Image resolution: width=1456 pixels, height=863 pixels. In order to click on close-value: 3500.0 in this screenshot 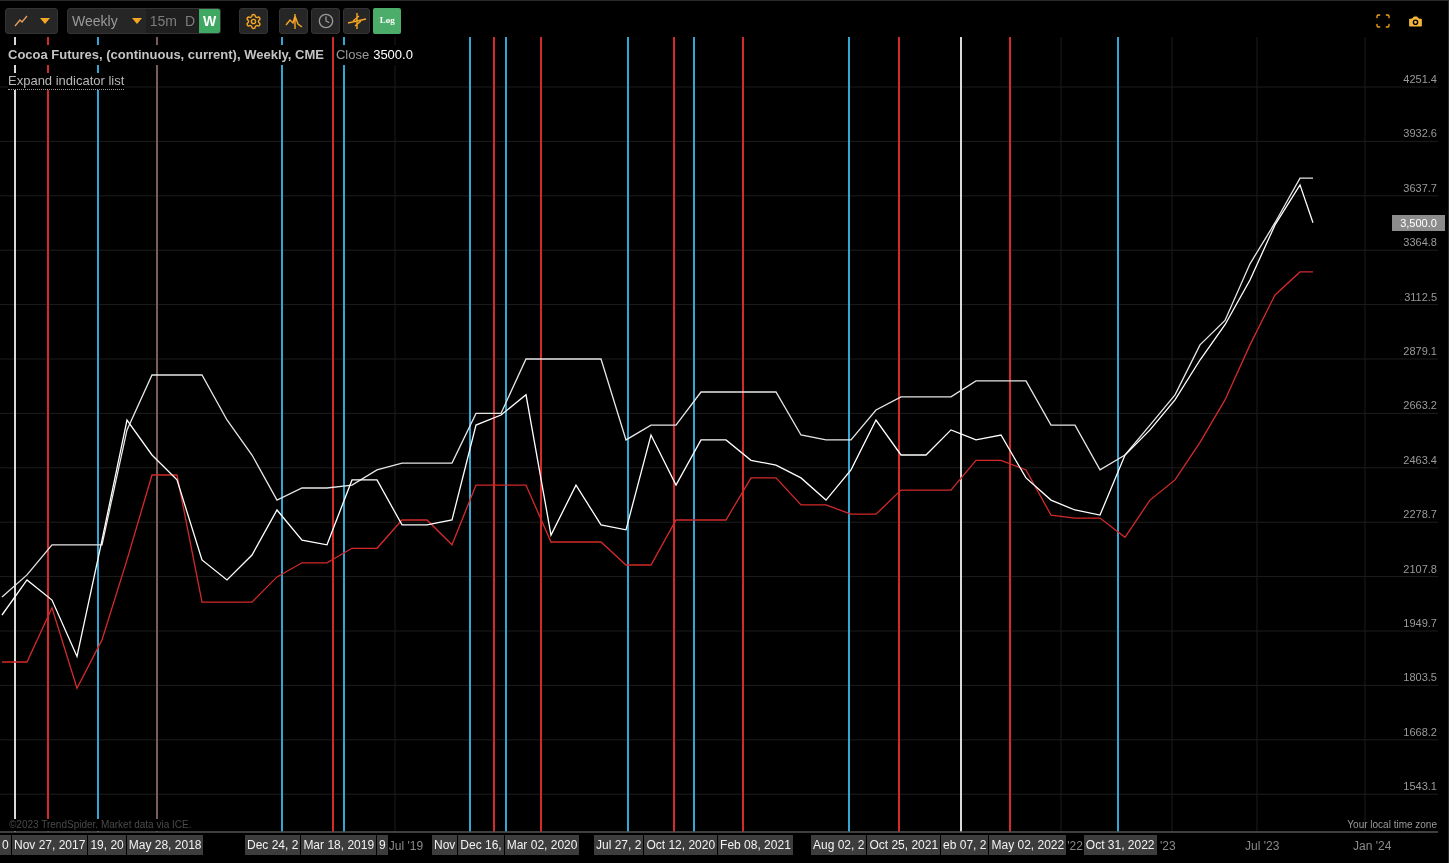, I will do `click(393, 55)`.